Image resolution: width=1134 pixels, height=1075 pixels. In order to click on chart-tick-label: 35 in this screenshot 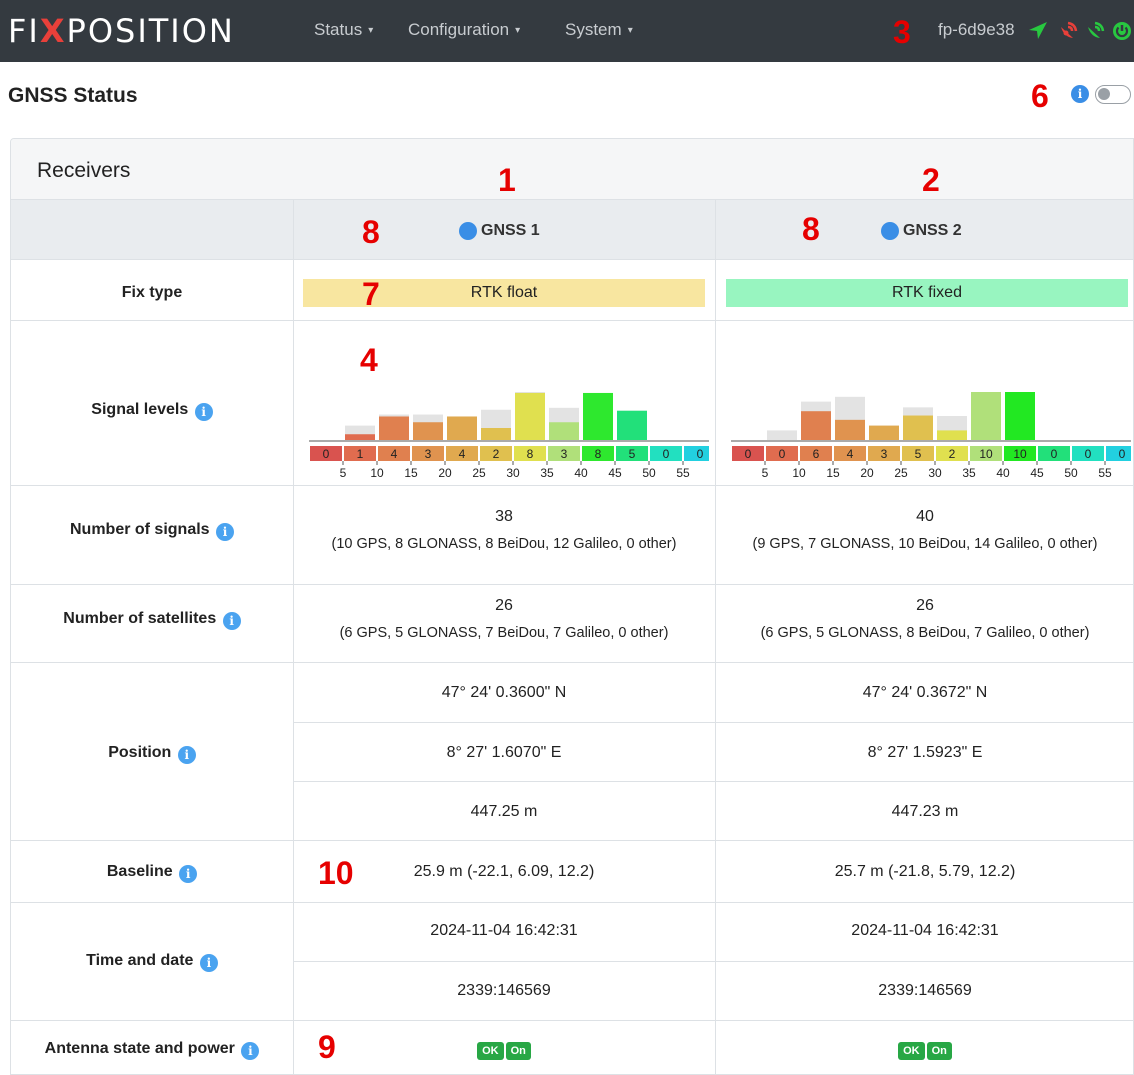, I will do `click(547, 473)`.